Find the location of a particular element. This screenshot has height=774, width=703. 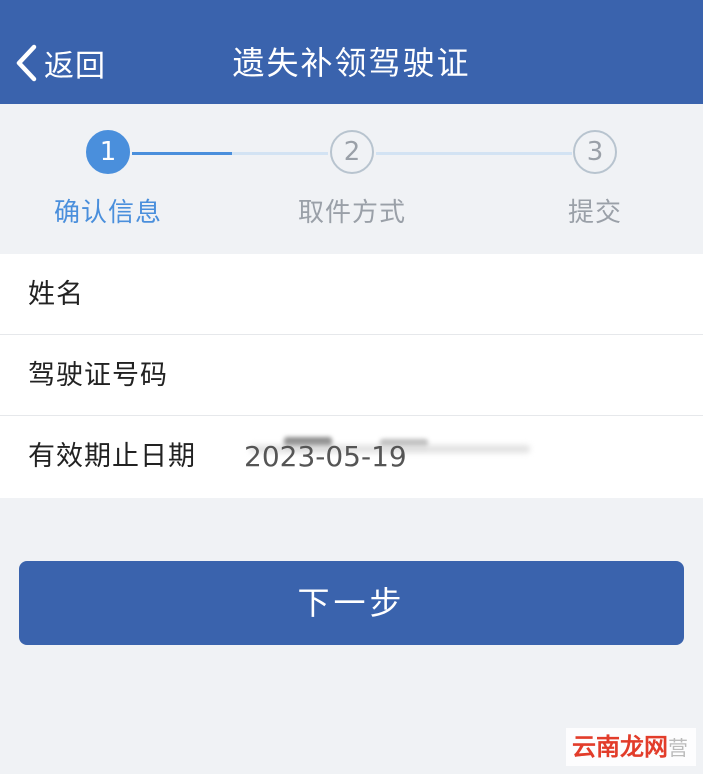

step-3-circle: 3 is located at coordinates (595, 152).